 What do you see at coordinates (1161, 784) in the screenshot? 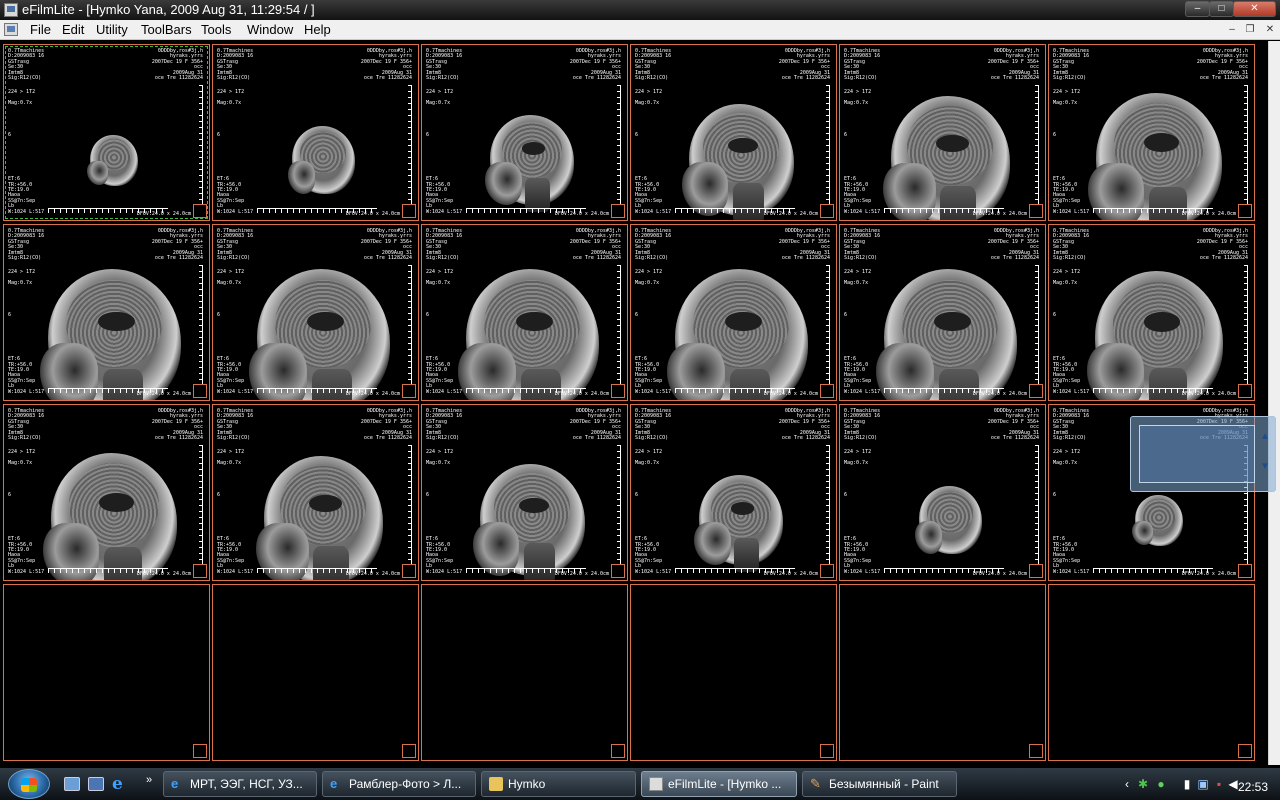
I see `security-icon: ●` at bounding box center [1161, 784].